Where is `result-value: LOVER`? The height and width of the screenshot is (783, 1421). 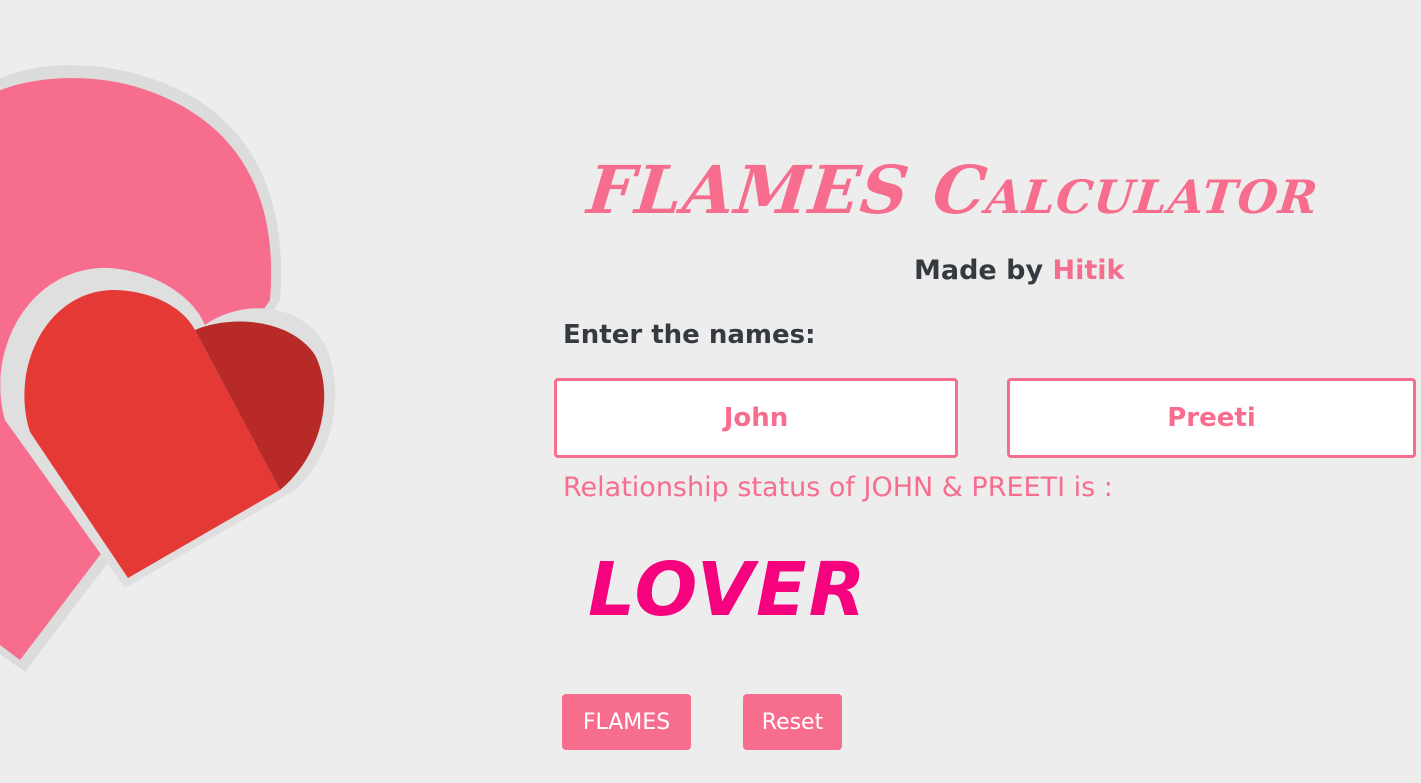
result-value: LOVER is located at coordinates (728, 590).